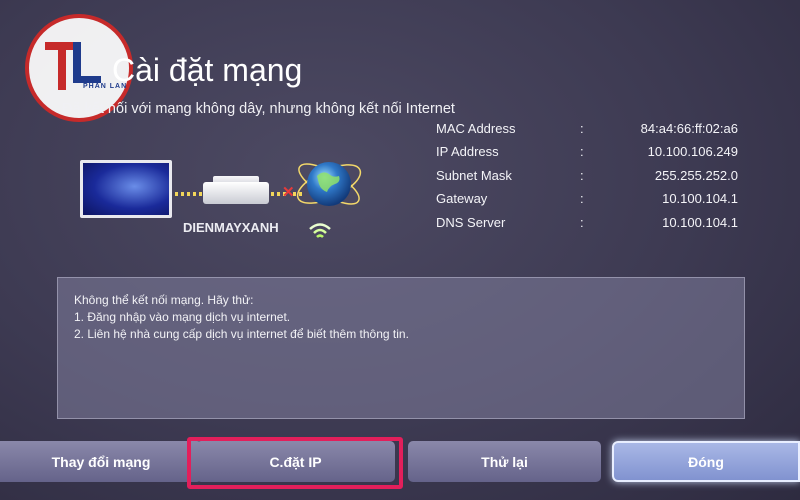 The width and height of the screenshot is (800, 500). I want to click on globe-icon, so click(329, 184).